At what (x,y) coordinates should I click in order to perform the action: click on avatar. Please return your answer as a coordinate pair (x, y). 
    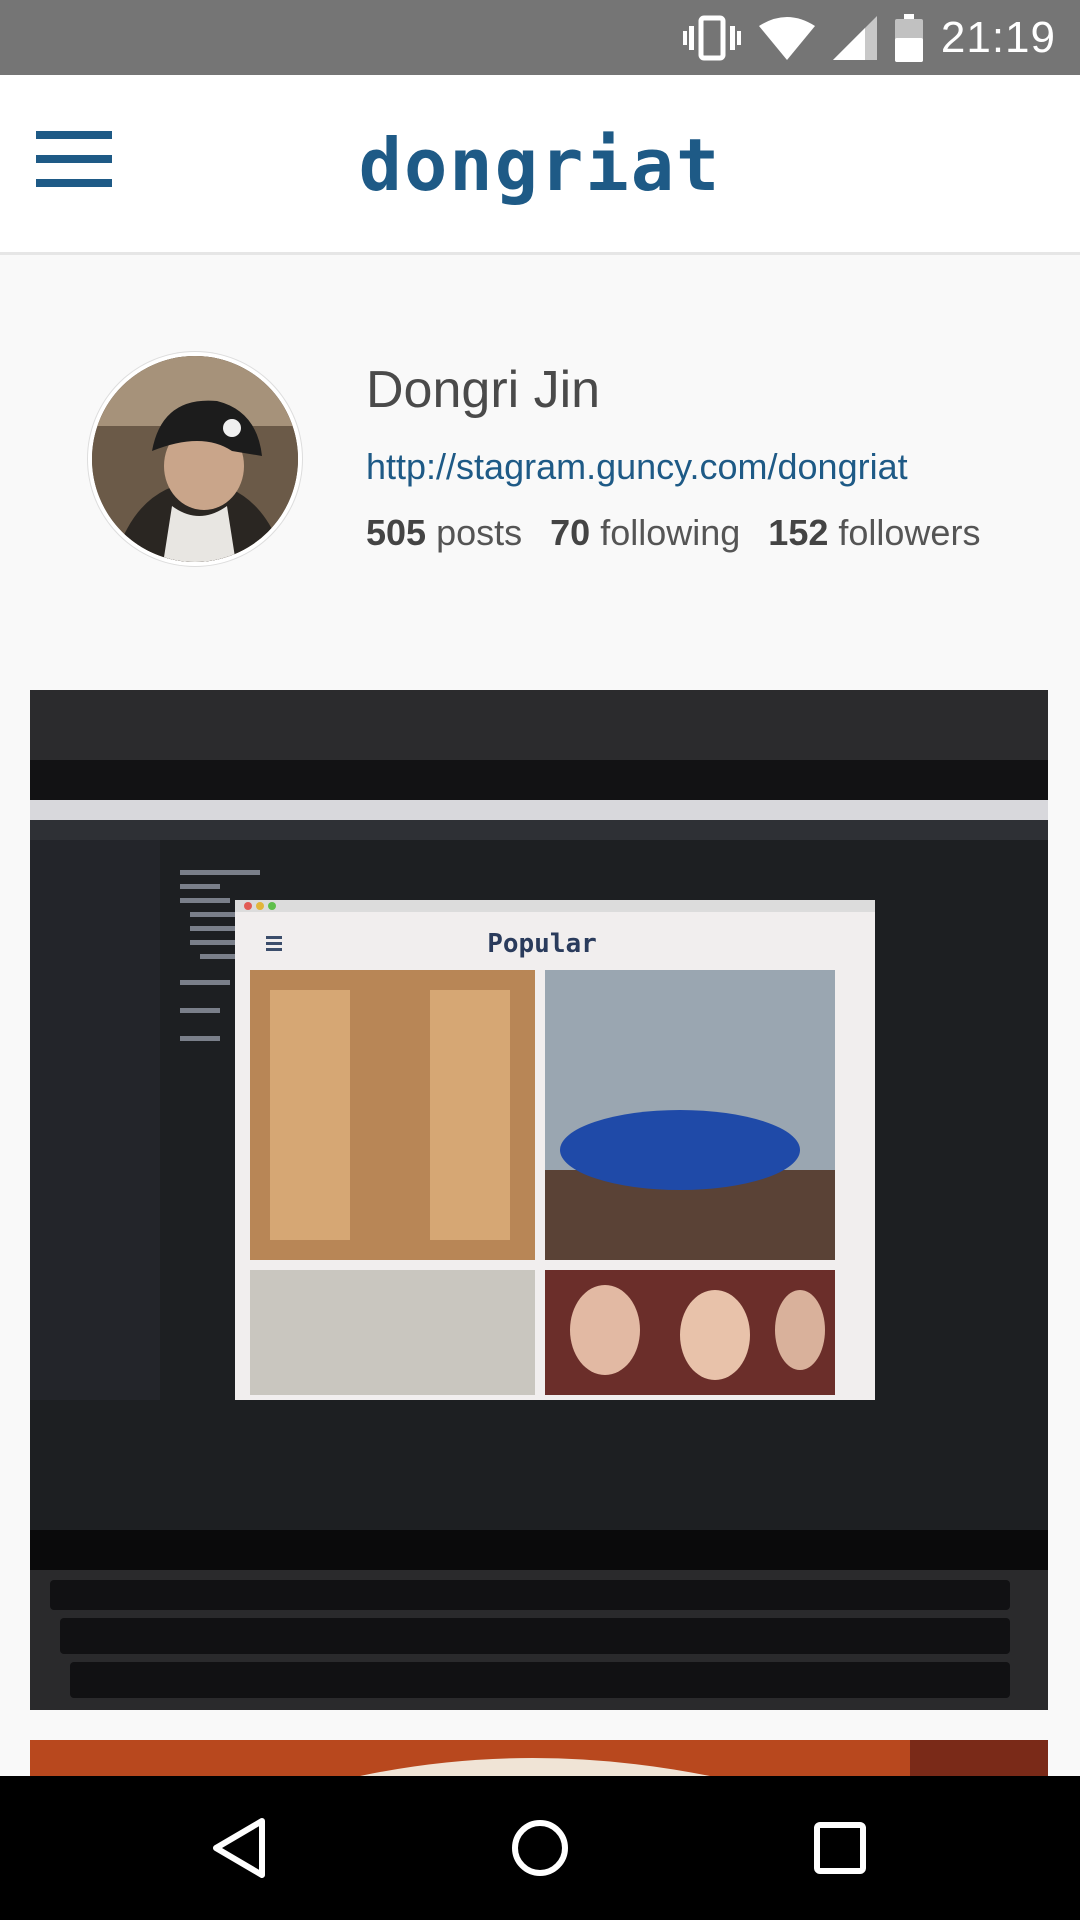
    Looking at the image, I should click on (195, 459).